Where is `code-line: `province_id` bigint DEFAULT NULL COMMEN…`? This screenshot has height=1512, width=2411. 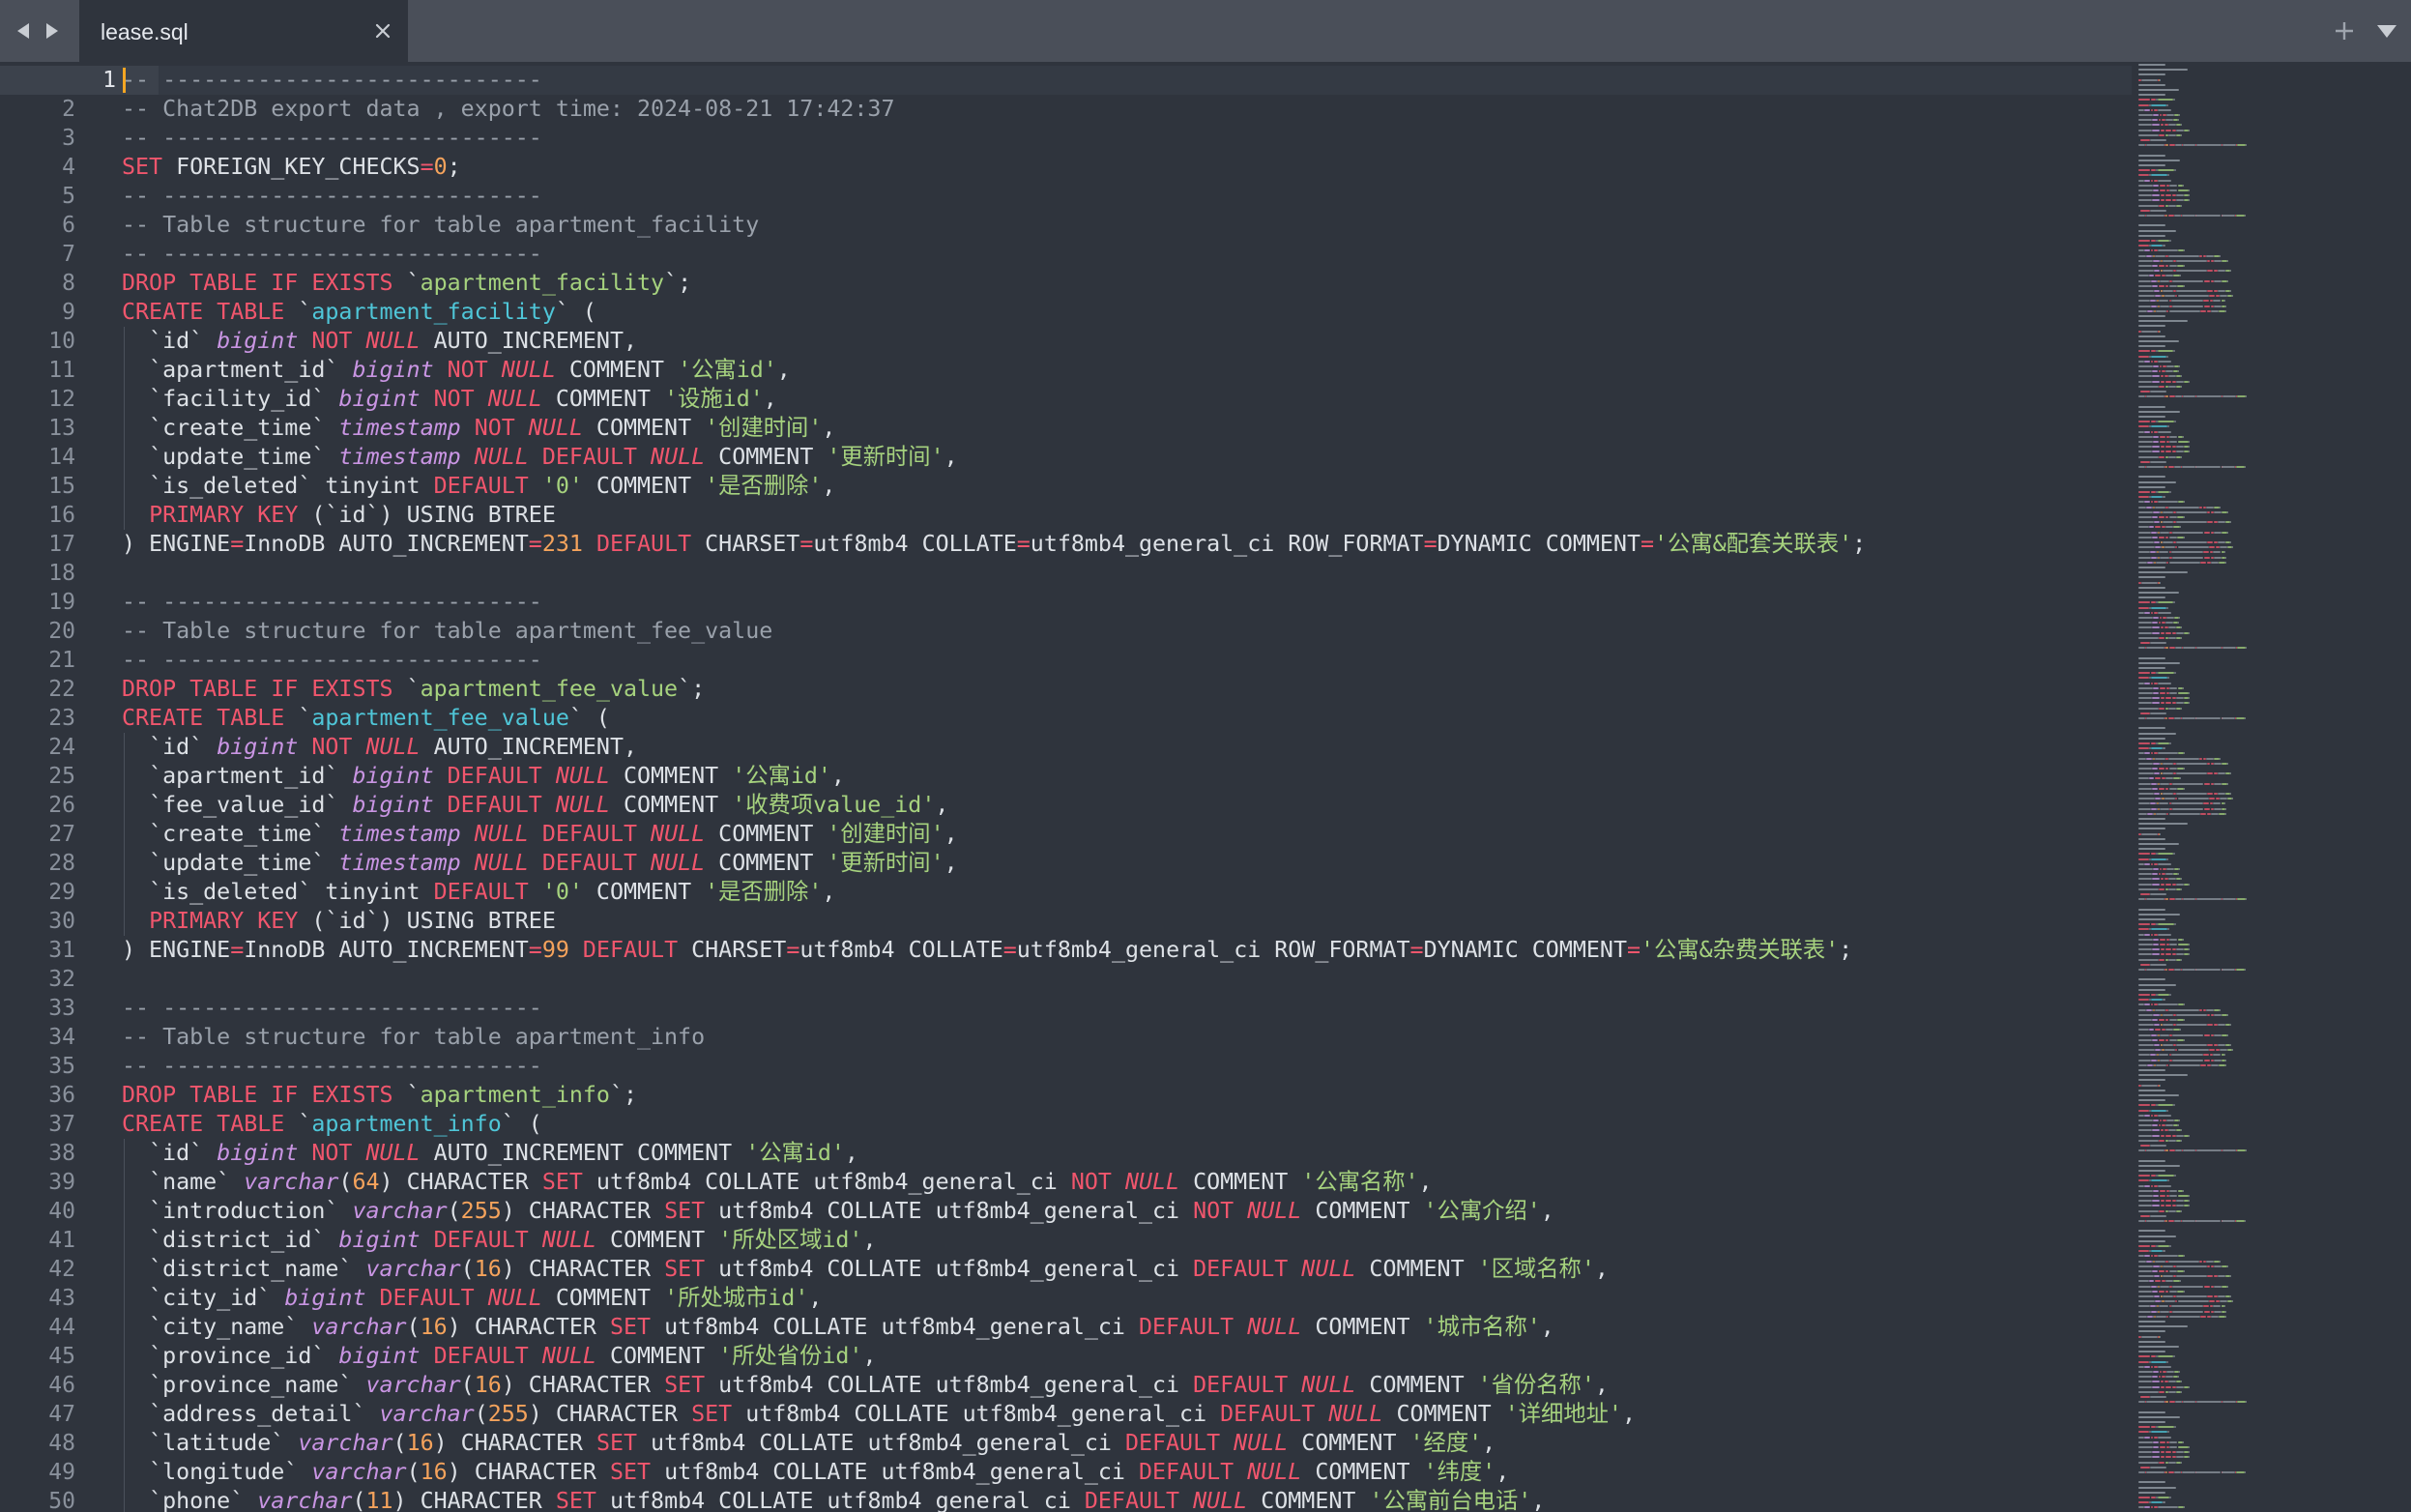 code-line: `province_id` bigint DEFAULT NULL COMMEN… is located at coordinates (499, 1356).